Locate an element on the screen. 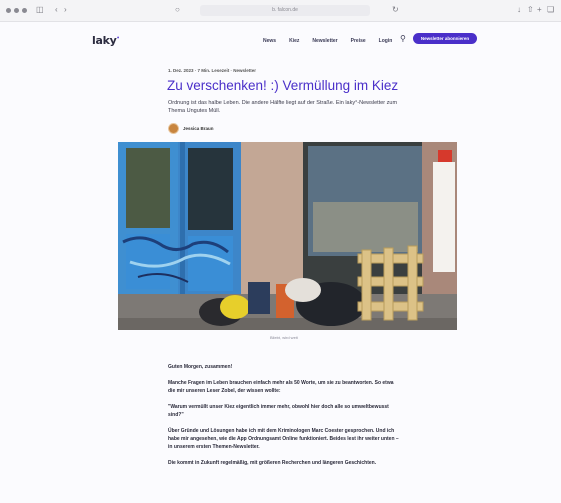  paragraph: Guten Morgen, zusammen! is located at coordinates (200, 367).